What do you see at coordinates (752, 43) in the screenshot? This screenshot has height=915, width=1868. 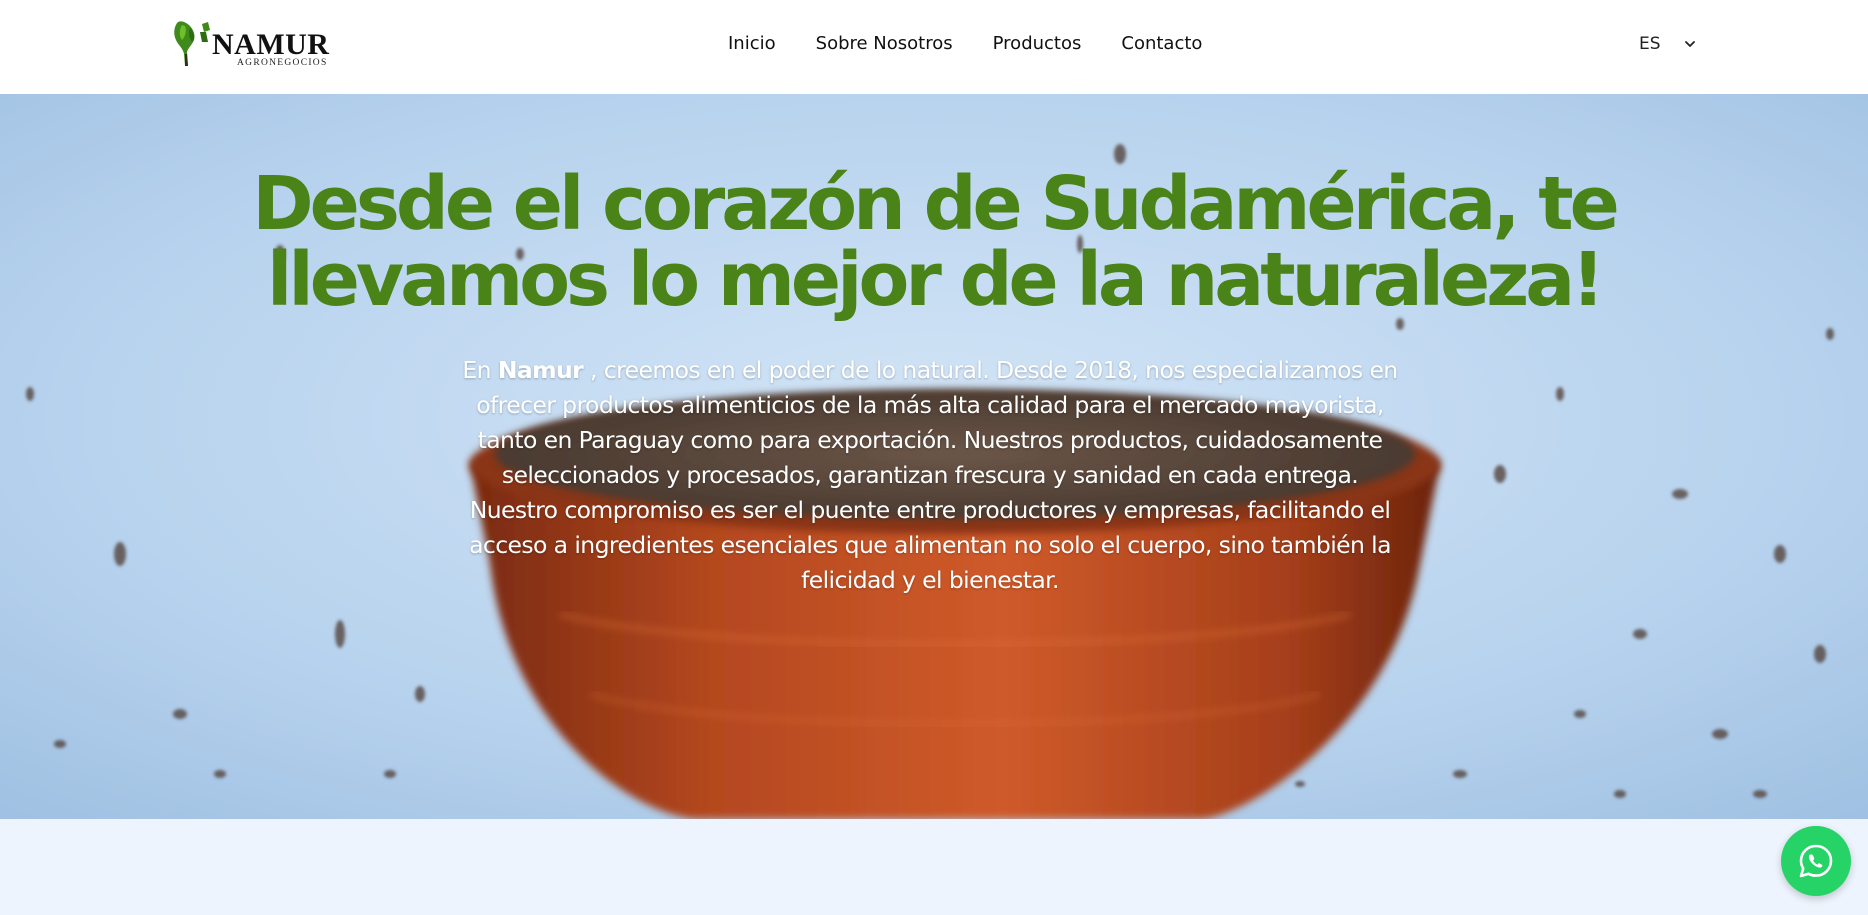 I see `nav-item-inicio: Inicio` at bounding box center [752, 43].